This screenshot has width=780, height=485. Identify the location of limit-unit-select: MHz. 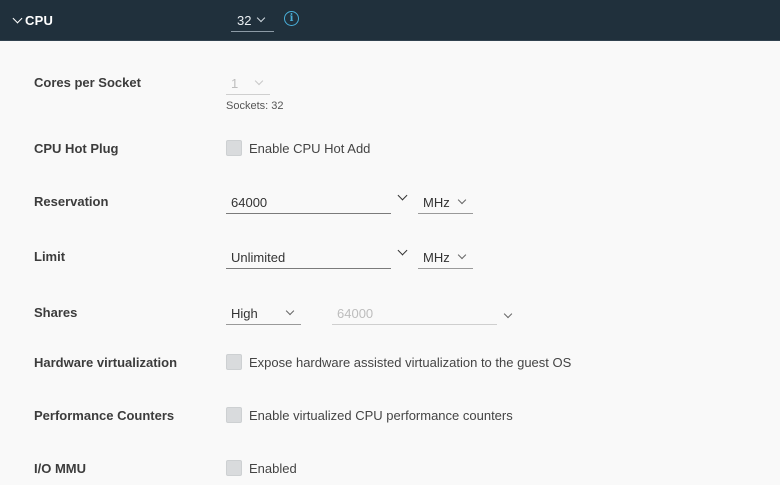
(445, 257).